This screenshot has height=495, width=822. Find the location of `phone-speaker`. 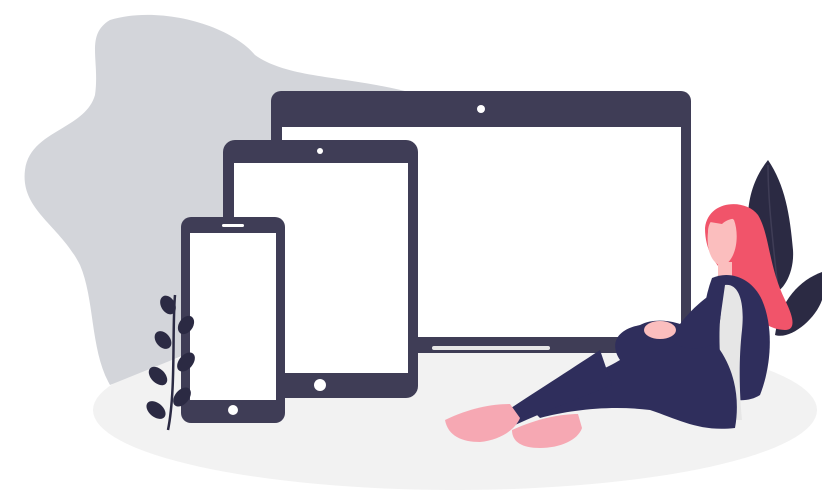

phone-speaker is located at coordinates (233, 225).